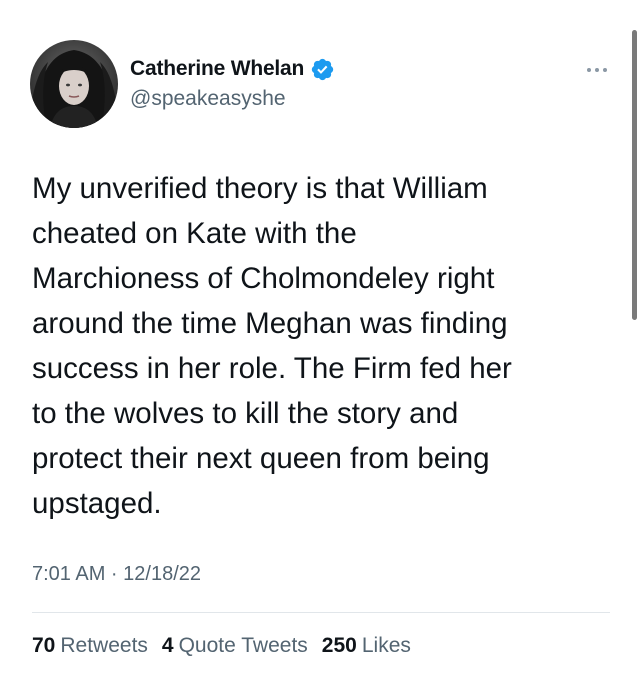  I want to click on author-info: Catherine Whelan @speakeasyshe, so click(232, 82).